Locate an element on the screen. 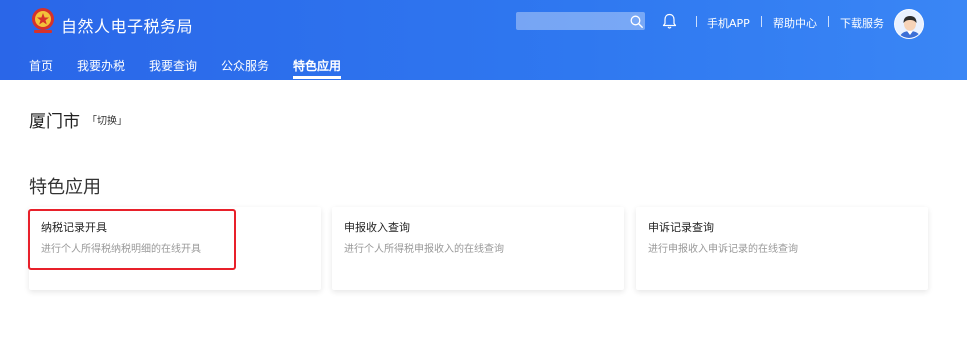 The height and width of the screenshot is (349, 967). card-title: 纳税记录开具 is located at coordinates (74, 227).